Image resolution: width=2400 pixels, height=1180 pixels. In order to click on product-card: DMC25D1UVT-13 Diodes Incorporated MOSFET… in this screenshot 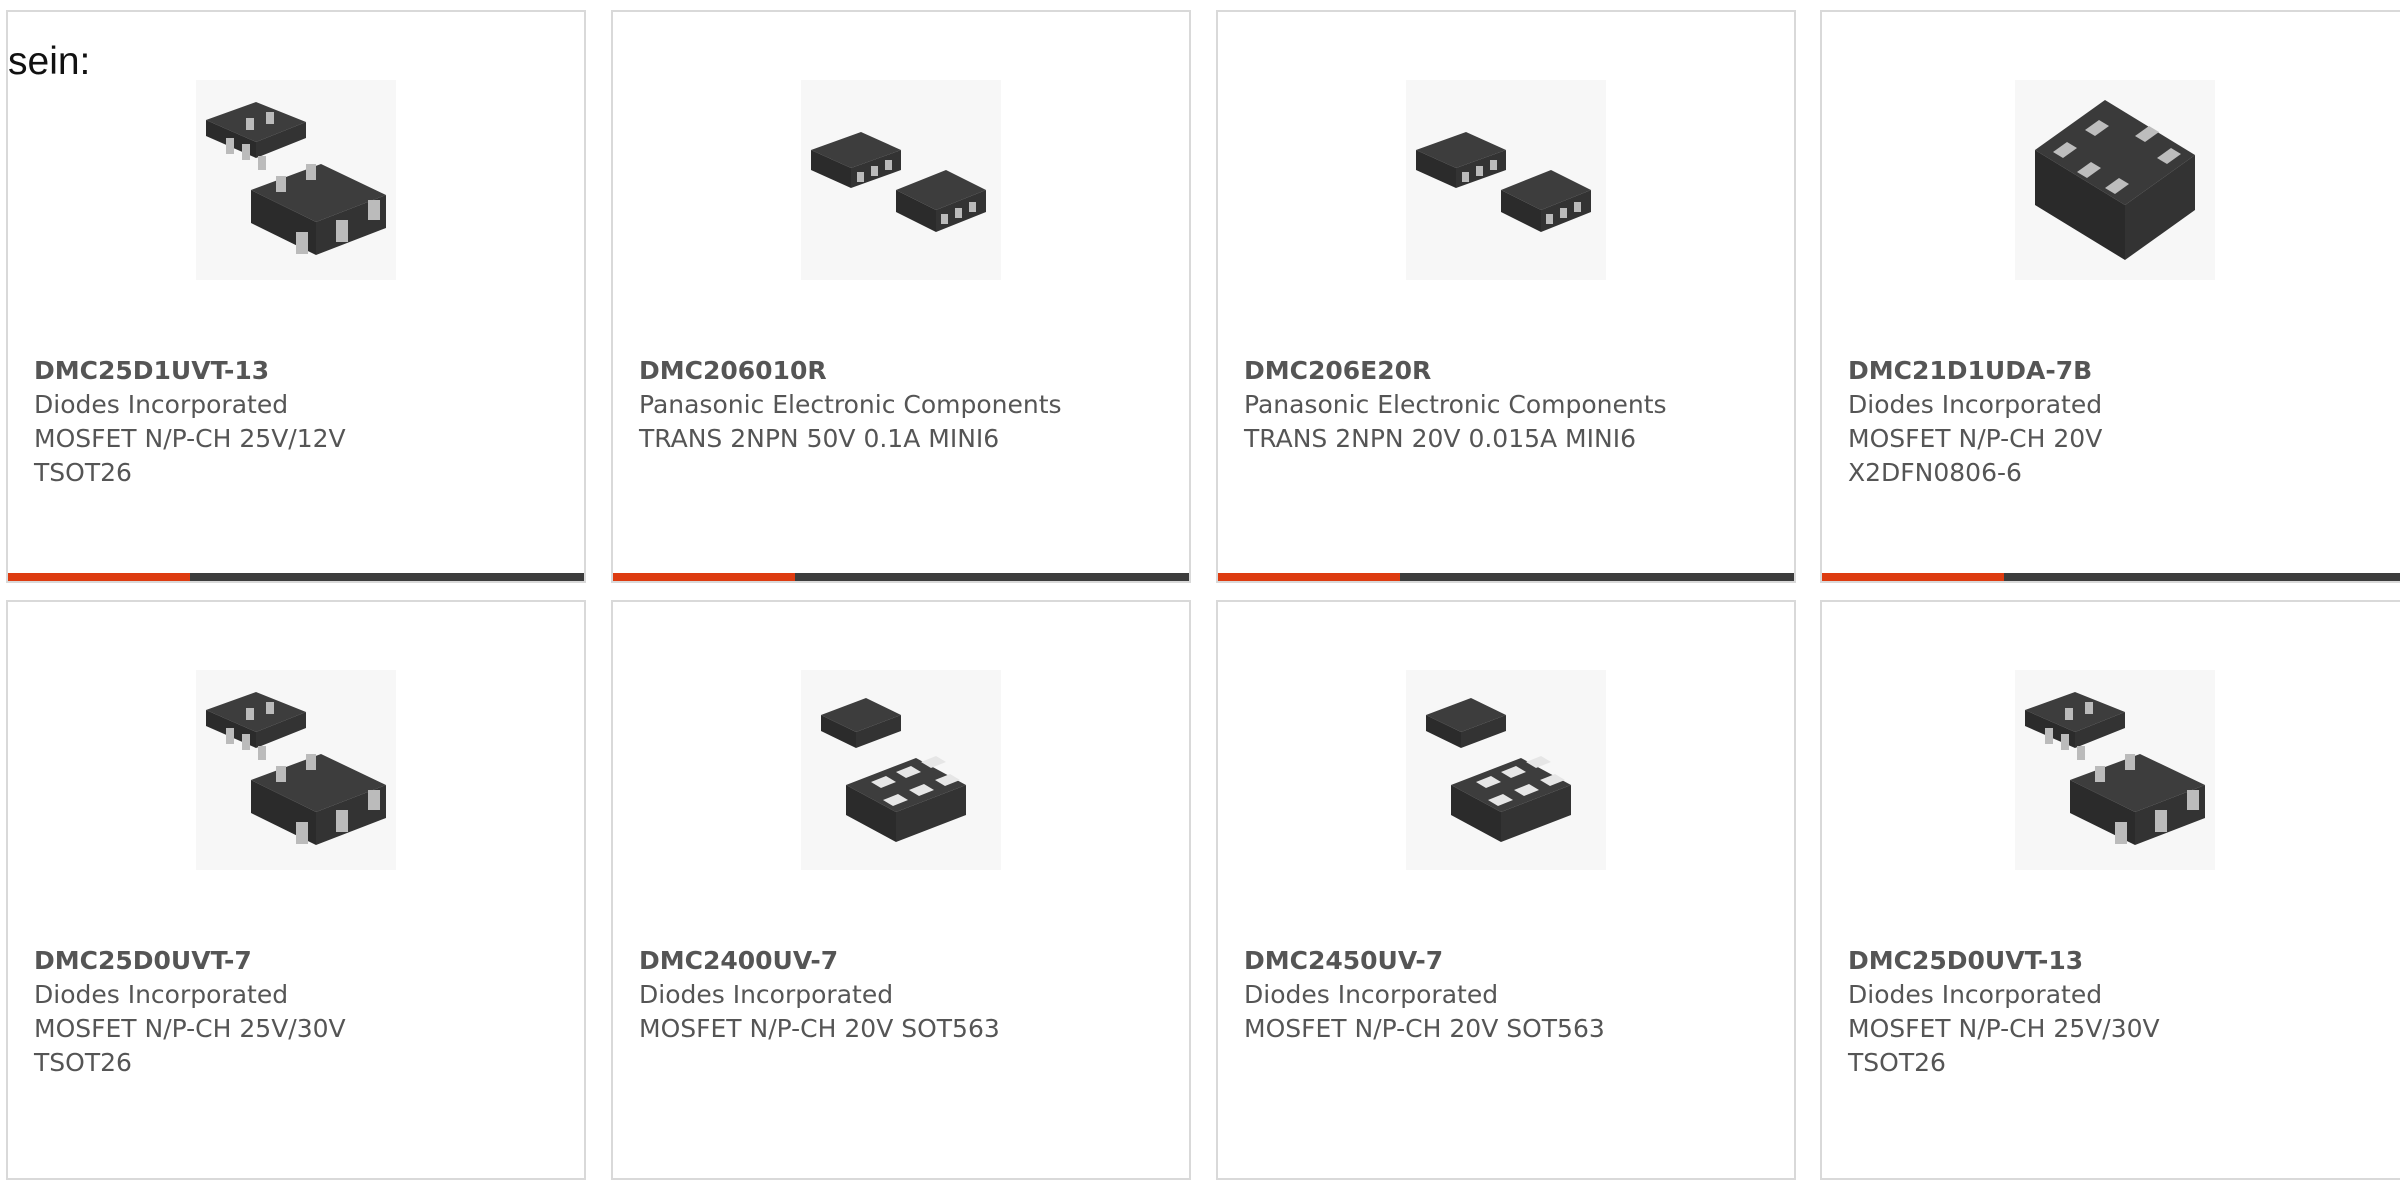, I will do `click(296, 296)`.